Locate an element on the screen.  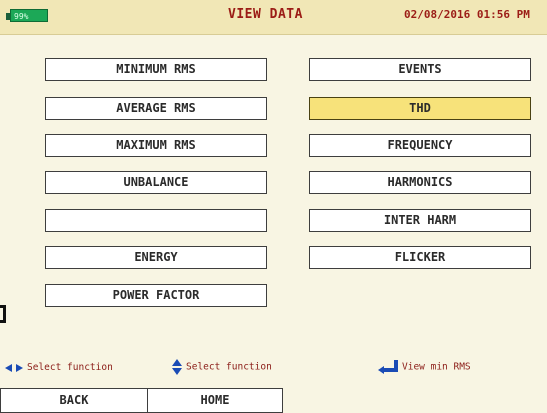
header-bar: 99% VIEW DATA 02/08/2016 01:56 PM is located at coordinates (273, 17).